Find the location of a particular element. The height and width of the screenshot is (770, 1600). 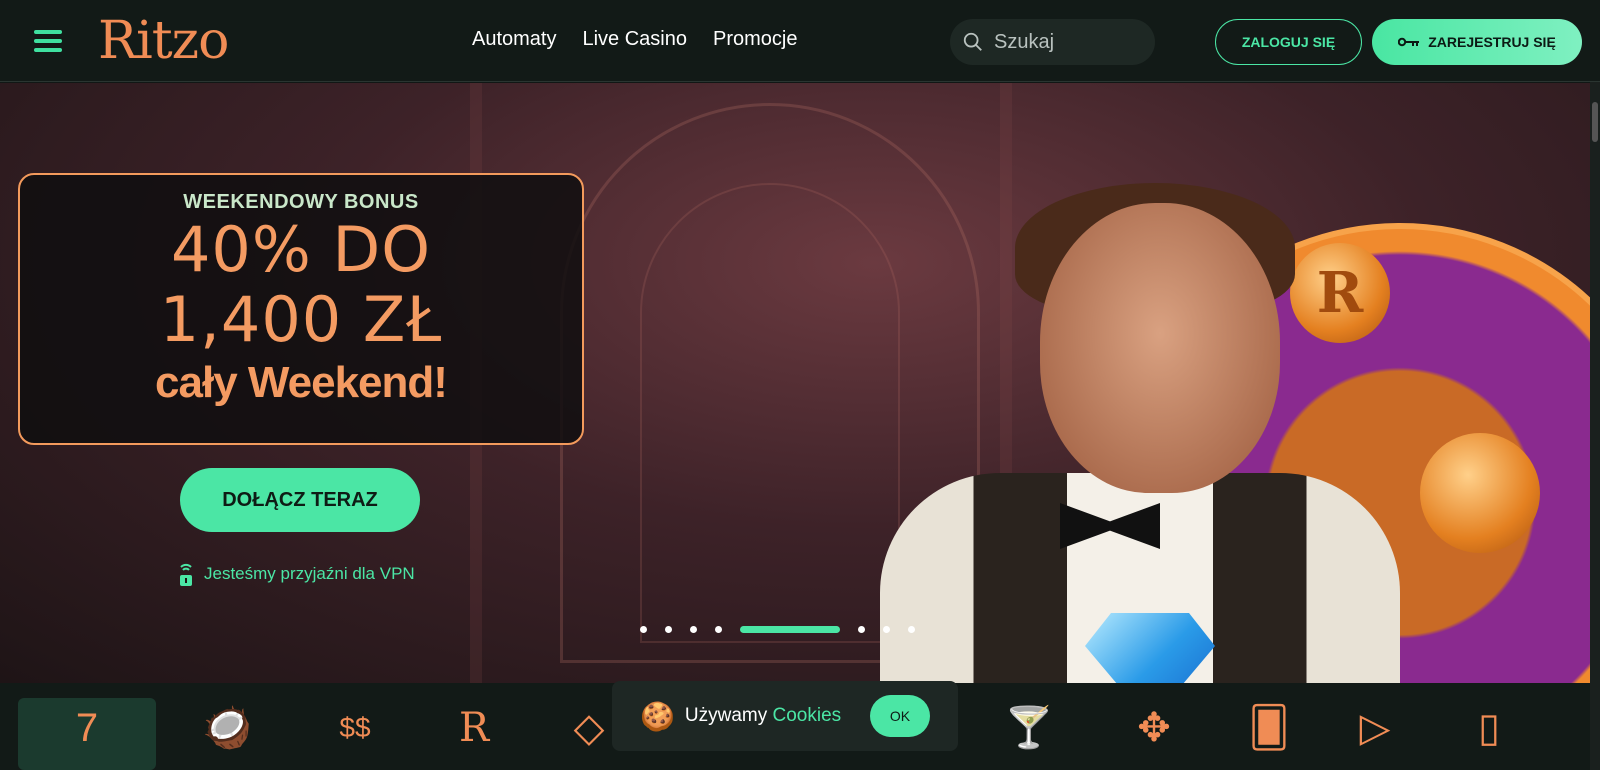

r-coin-icon: R is located at coordinates (1340, 293).